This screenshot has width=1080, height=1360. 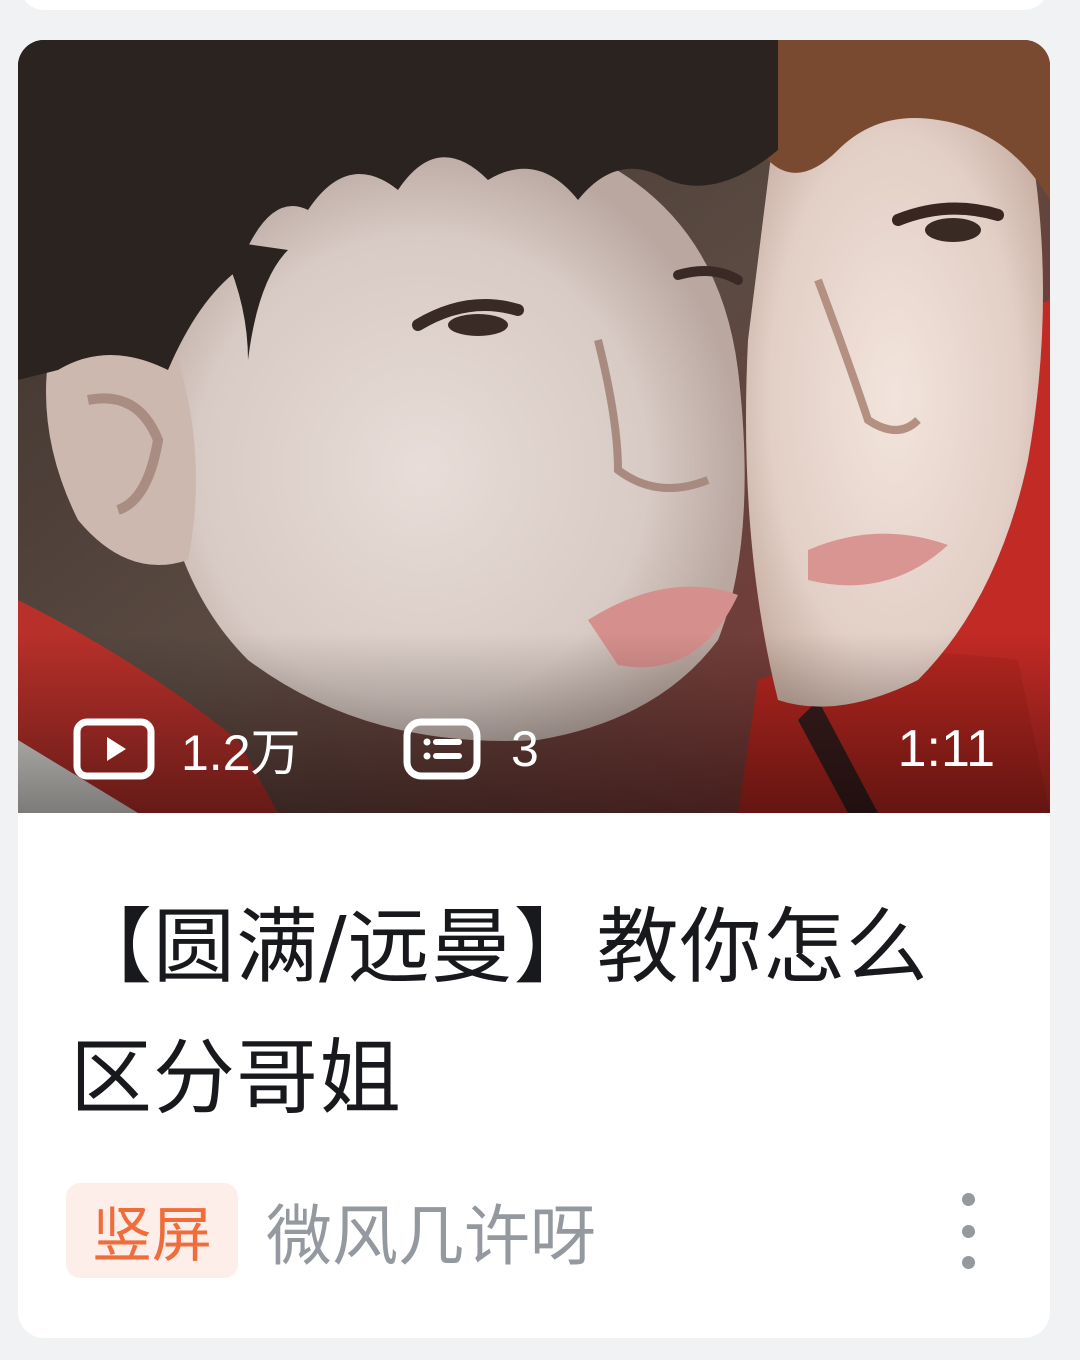 I want to click on more-vertical-icon, so click(x=968, y=1231).